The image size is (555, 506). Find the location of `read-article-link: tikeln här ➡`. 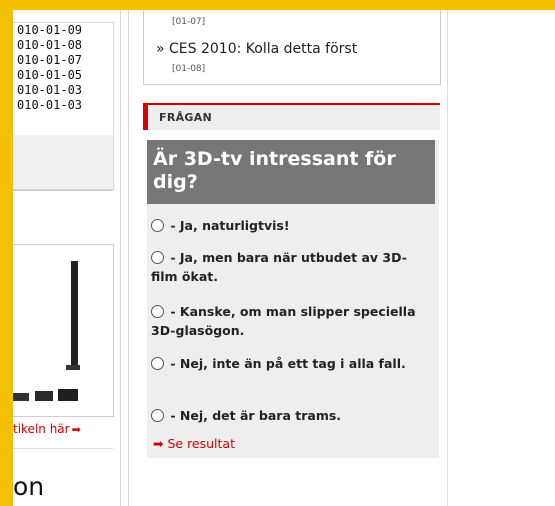

read-article-link: tikeln här ➡ is located at coordinates (66, 429).